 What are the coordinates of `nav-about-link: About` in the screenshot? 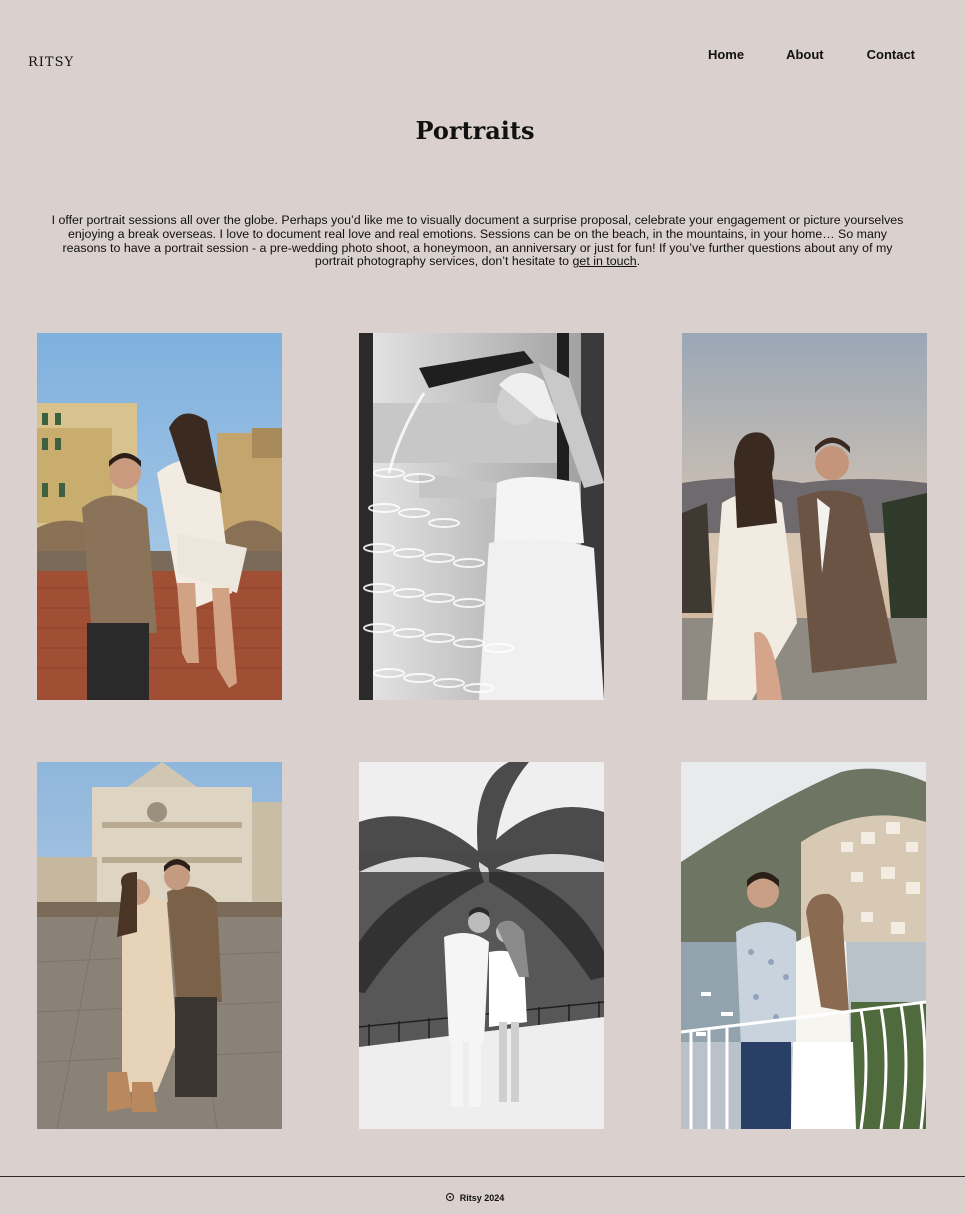 It's located at (805, 54).